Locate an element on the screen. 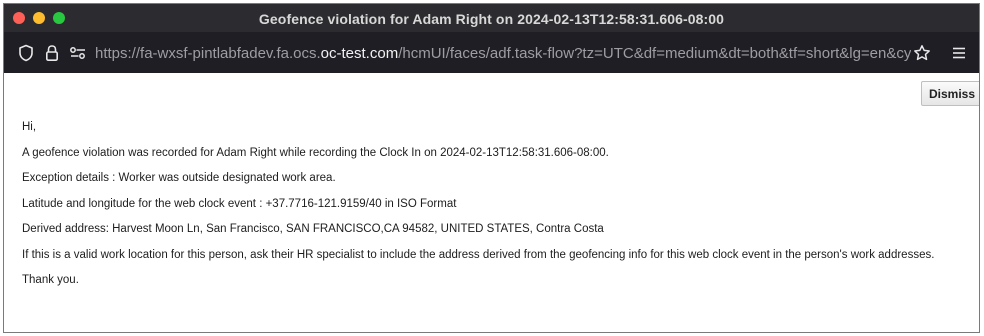  permissions-icon is located at coordinates (78, 53).